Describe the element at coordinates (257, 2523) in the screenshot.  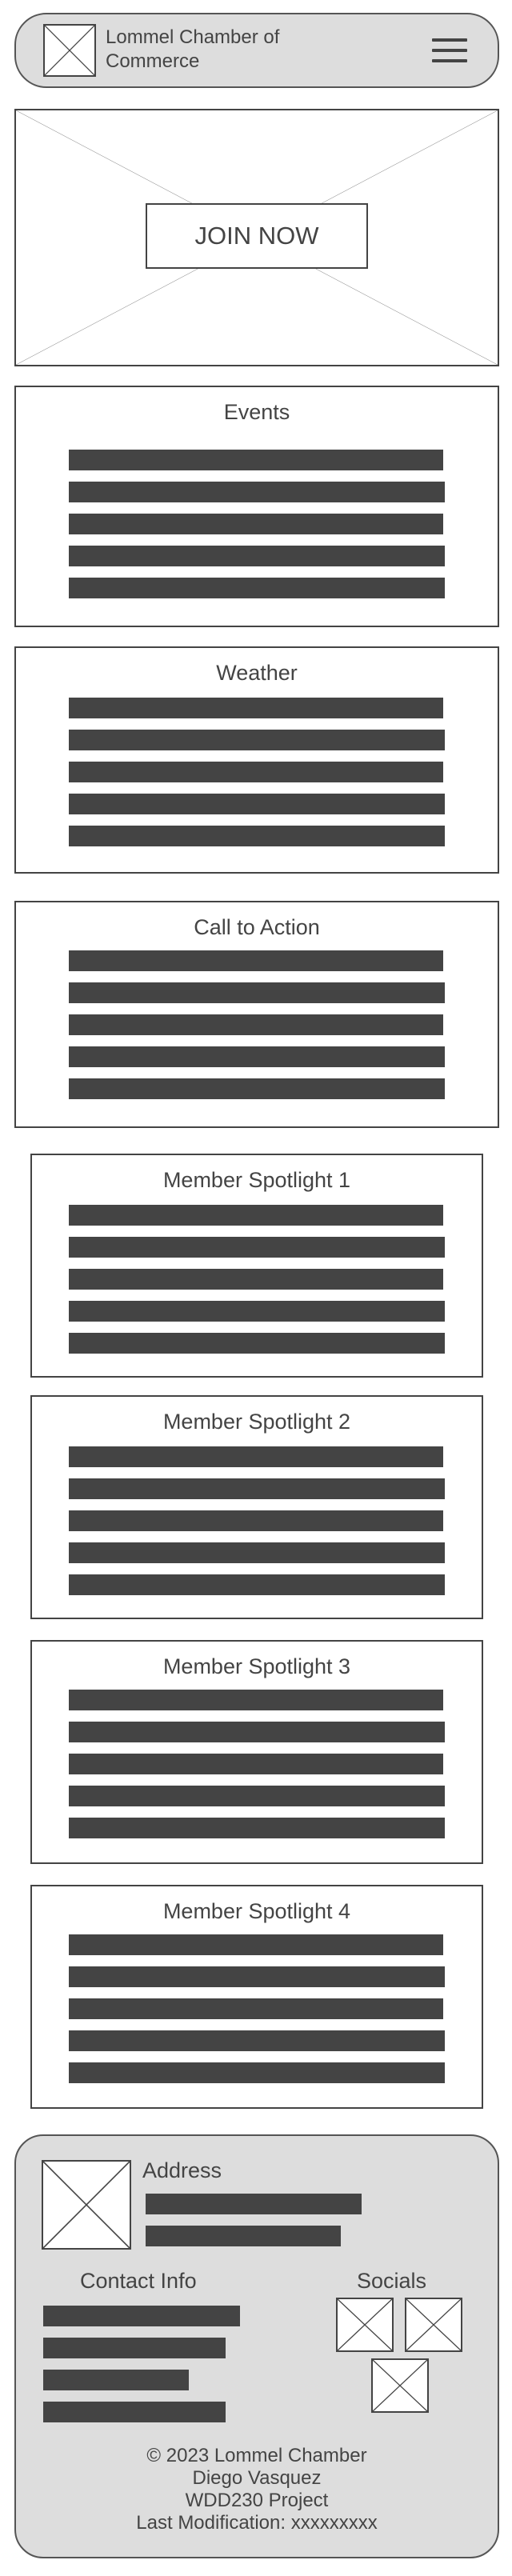
I see `last-modified-text: Last Modification: xxxxxxxxx` at that location.